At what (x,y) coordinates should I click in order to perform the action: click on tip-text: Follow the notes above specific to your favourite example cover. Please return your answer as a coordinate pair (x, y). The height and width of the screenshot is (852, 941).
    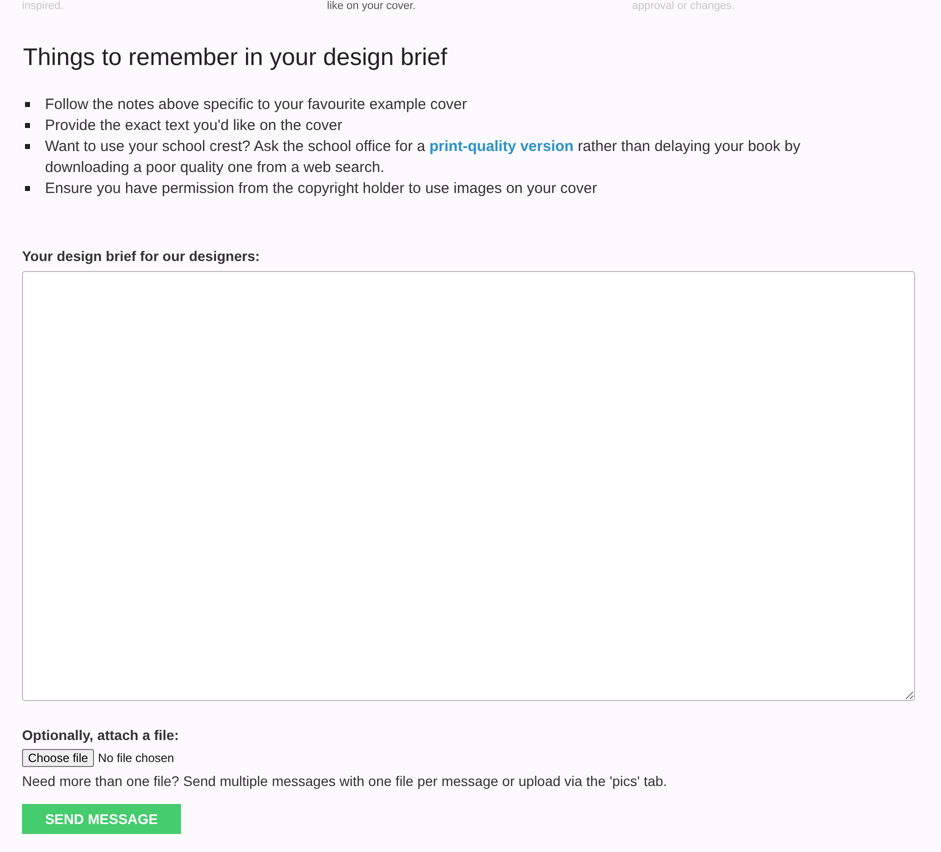
    Looking at the image, I should click on (256, 105).